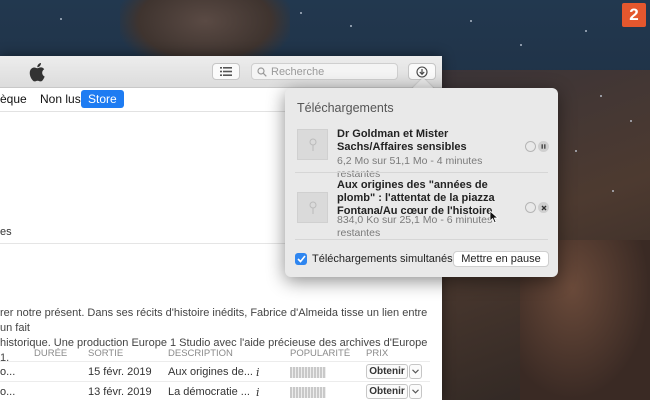  I want to click on pause-icon, so click(543, 146).